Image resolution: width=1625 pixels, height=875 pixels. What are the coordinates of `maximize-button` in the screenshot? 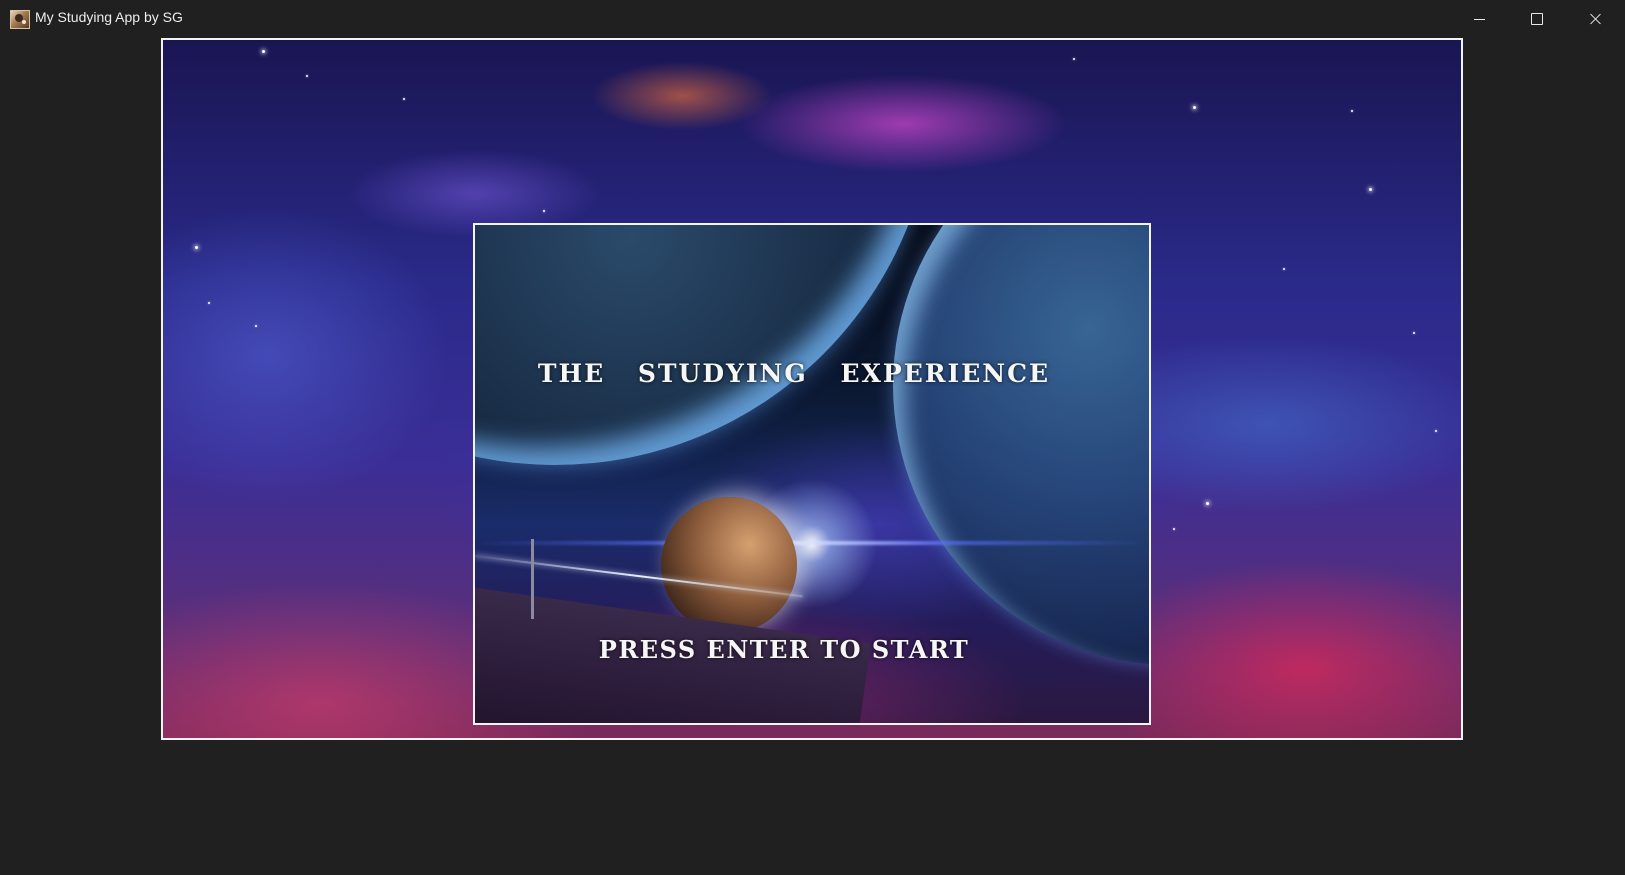 It's located at (1537, 19).